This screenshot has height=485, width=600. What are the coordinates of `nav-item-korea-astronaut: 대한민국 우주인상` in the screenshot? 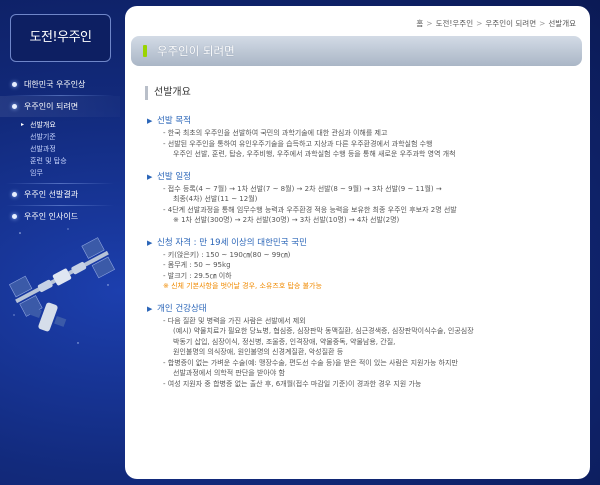 It's located at (60, 84).